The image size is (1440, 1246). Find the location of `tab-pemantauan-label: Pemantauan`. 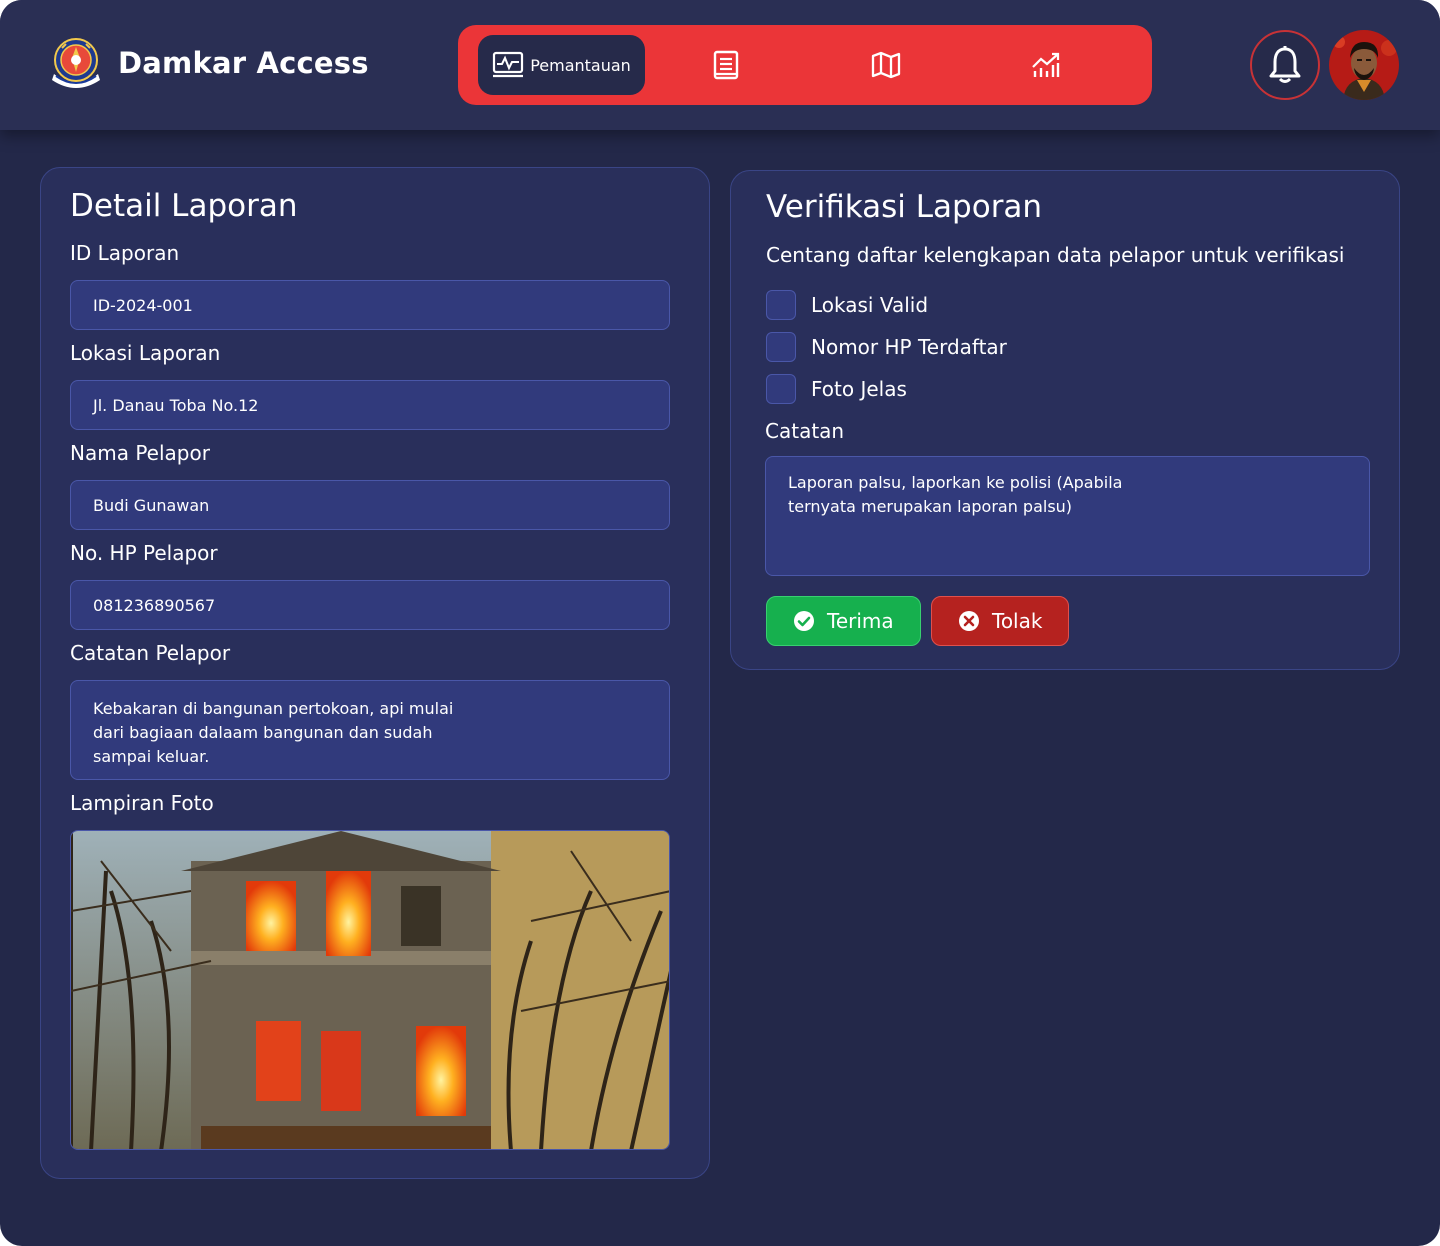

tab-pemantauan-label: Pemantauan is located at coordinates (580, 65).